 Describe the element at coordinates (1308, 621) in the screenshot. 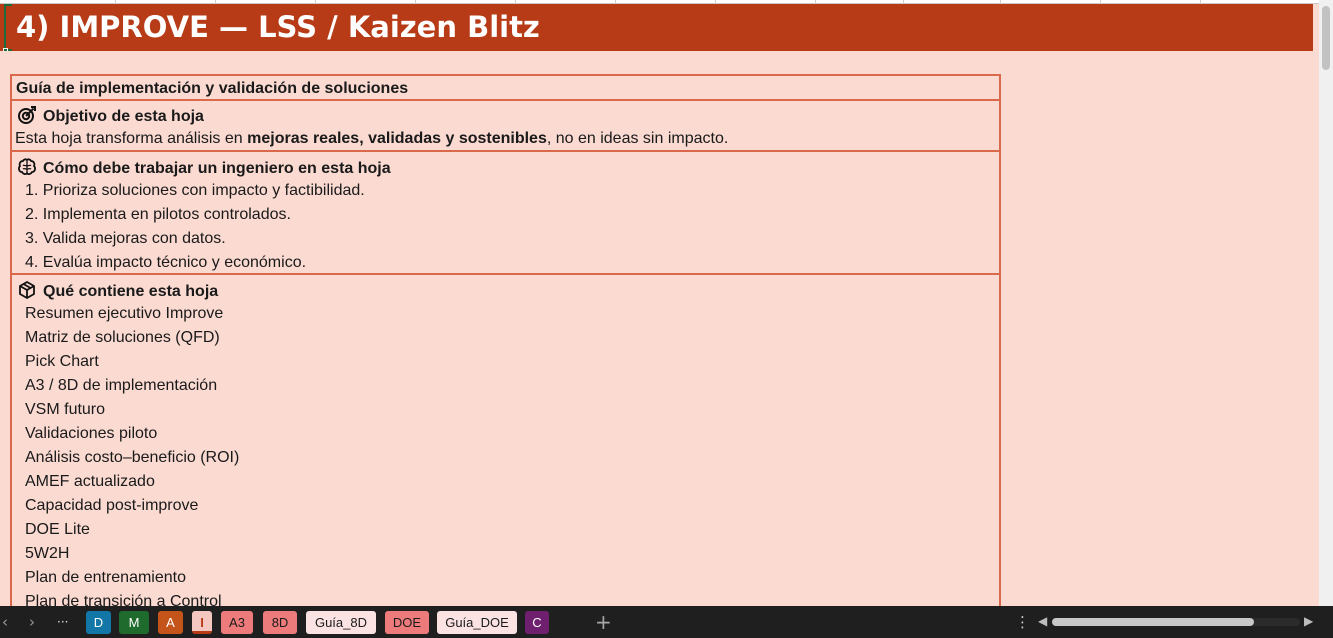

I see `scroll-right-arrow-icon: ▶` at that location.